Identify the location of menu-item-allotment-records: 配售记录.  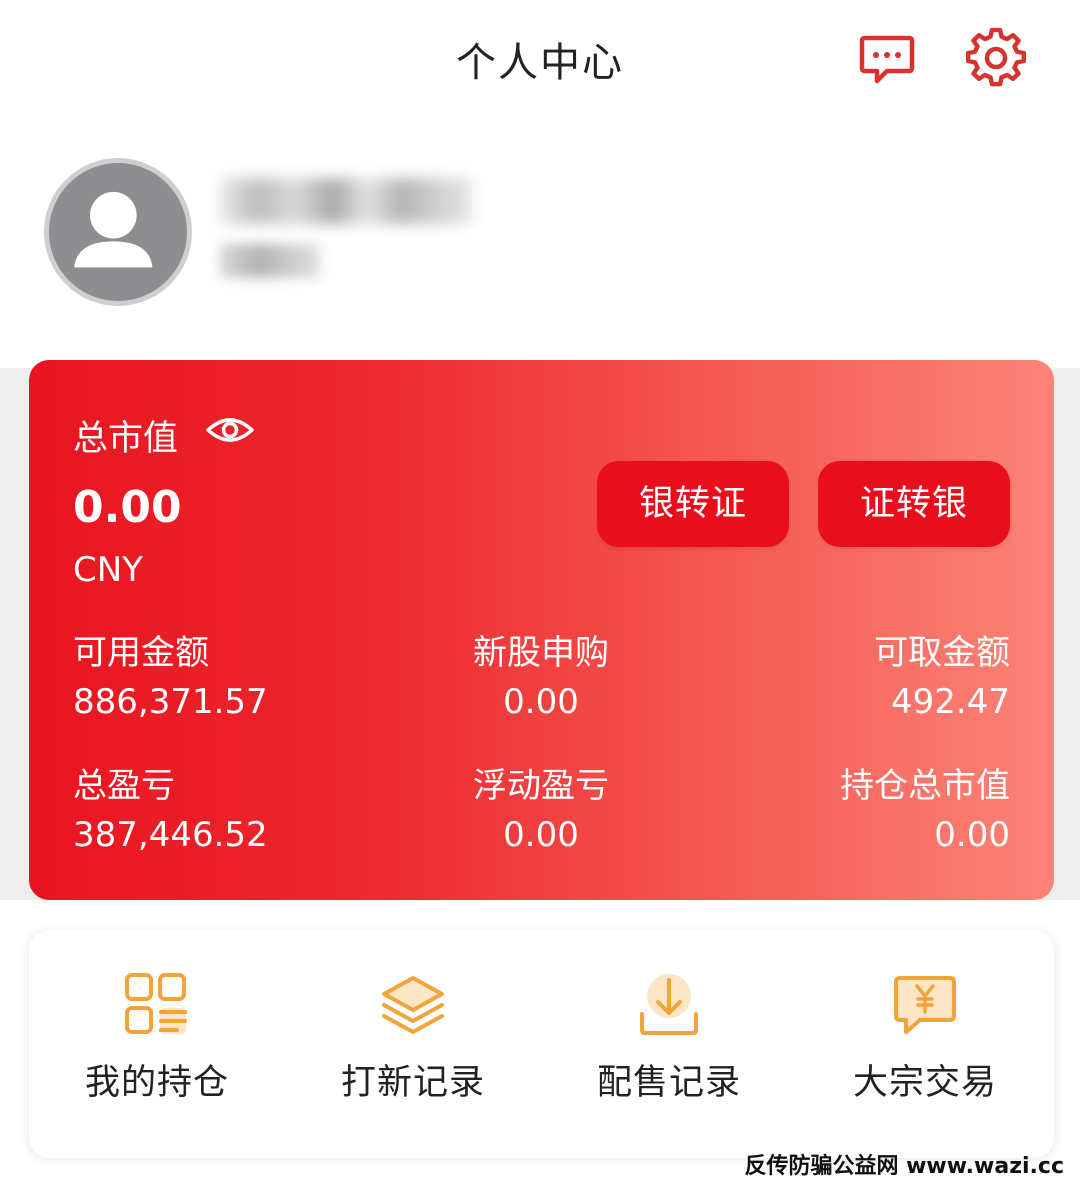
(669, 1050).